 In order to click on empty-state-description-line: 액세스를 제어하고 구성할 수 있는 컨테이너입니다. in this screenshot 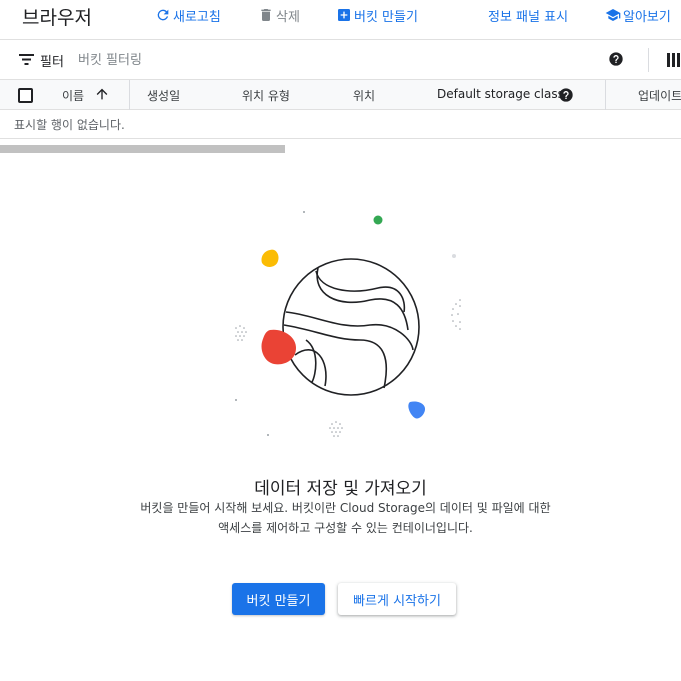, I will do `click(345, 528)`.